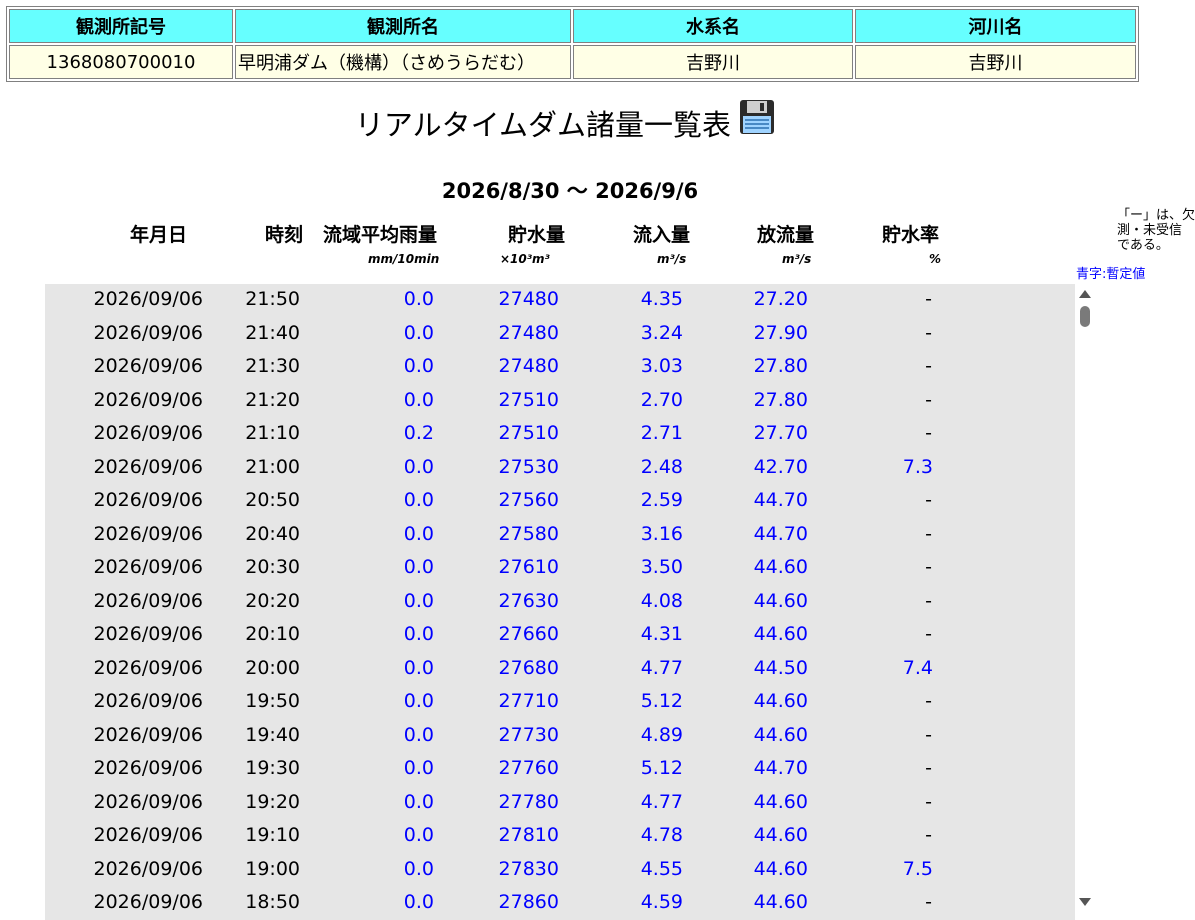  Describe the element at coordinates (661, 433) in the screenshot. I see `row-inflow: 2.71` at that location.